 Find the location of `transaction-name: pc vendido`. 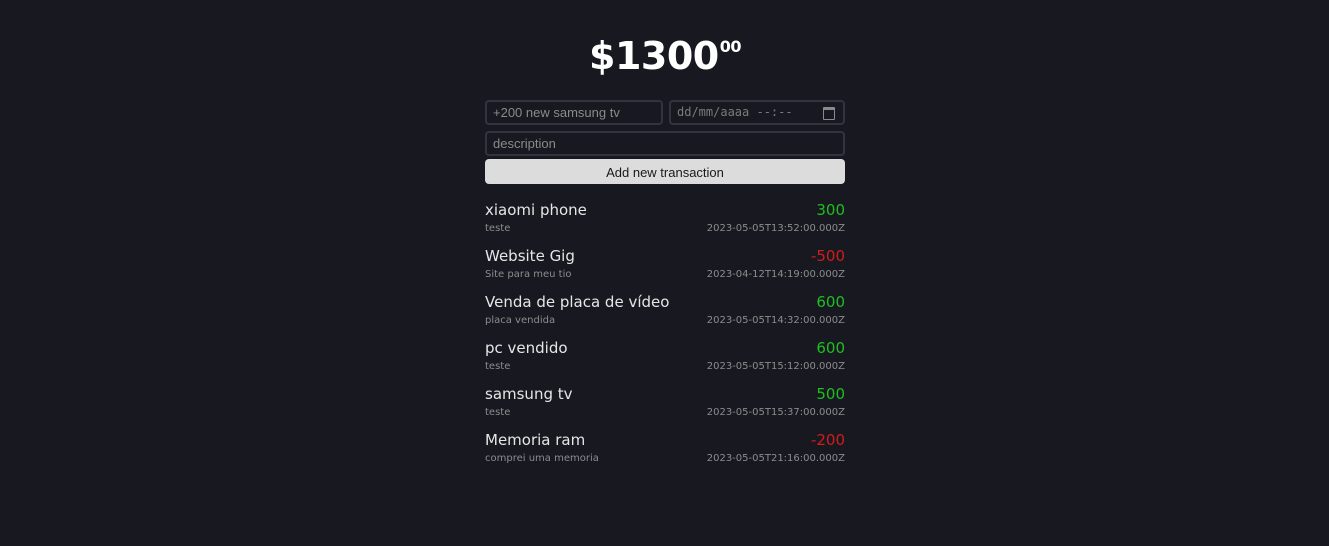

transaction-name: pc vendido is located at coordinates (526, 348).